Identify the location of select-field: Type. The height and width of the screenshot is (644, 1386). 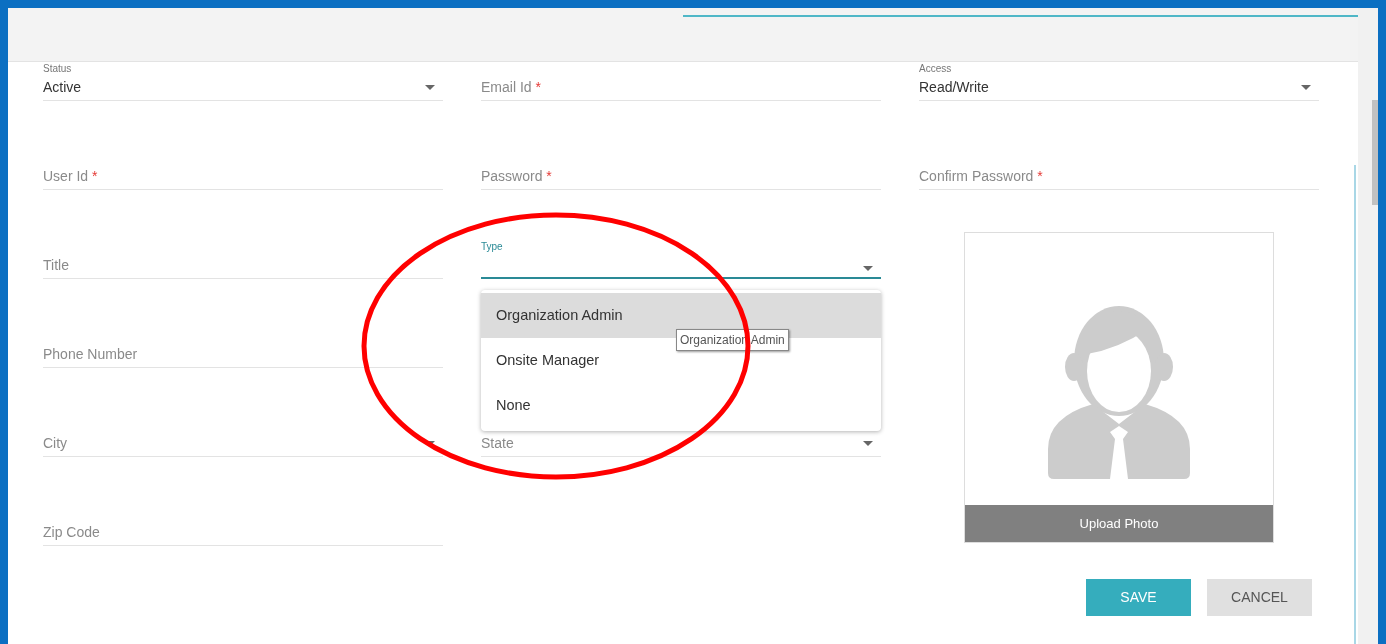
(681, 259).